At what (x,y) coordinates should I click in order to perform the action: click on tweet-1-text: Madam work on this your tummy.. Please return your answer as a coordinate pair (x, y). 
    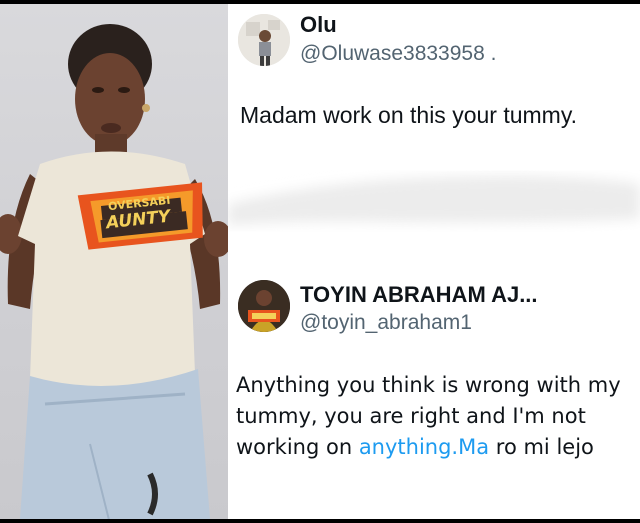
    Looking at the image, I should click on (409, 115).